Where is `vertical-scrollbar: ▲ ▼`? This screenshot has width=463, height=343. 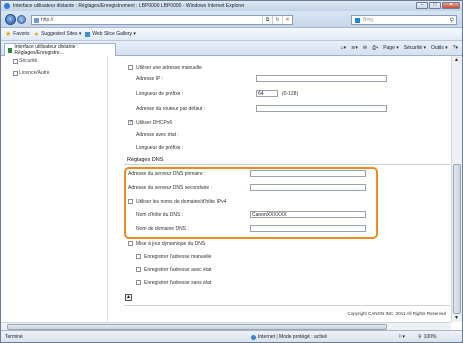
vertical-scrollbar: ▲ ▼ is located at coordinates (456, 189).